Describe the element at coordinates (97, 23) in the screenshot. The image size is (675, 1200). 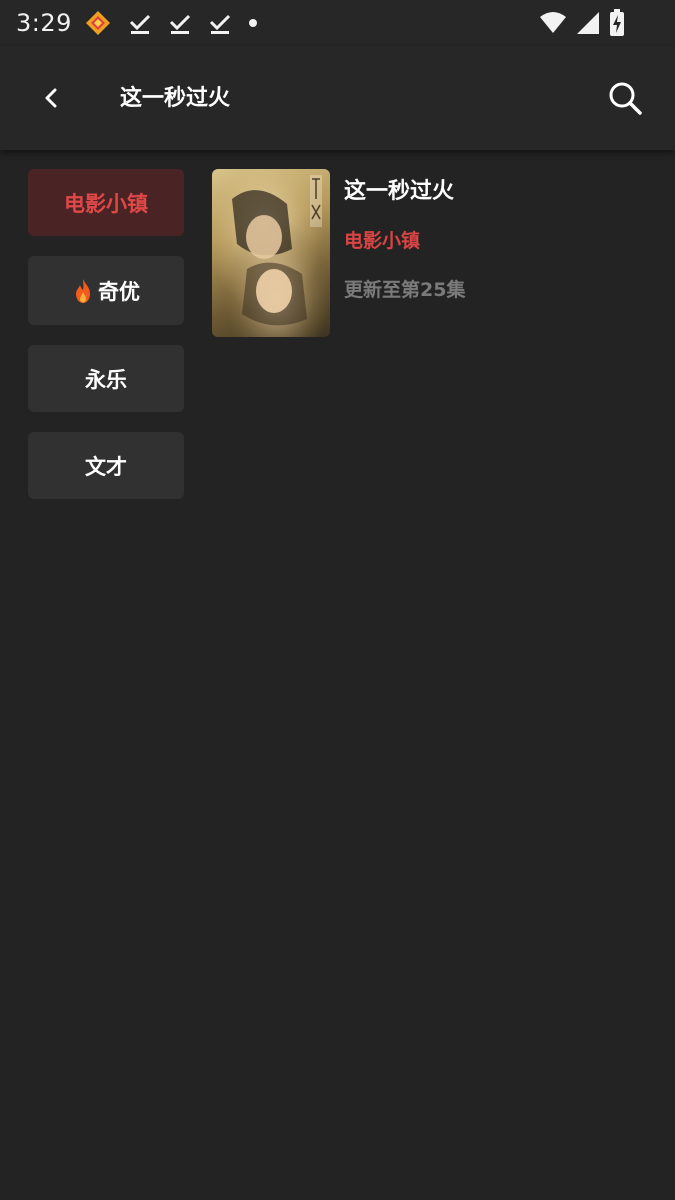
I see `app-notification-icon` at that location.